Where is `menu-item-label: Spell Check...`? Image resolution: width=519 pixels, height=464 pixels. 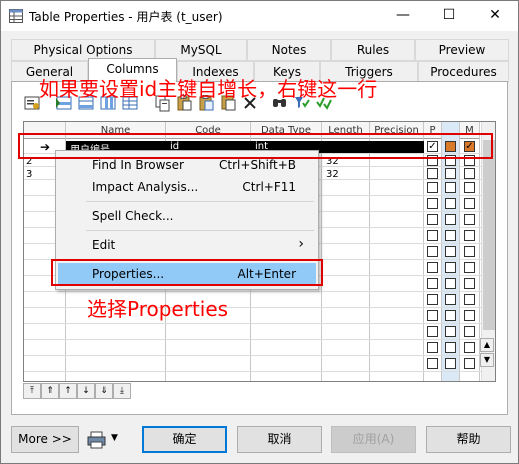 menu-item-label: Spell Check... is located at coordinates (133, 216).